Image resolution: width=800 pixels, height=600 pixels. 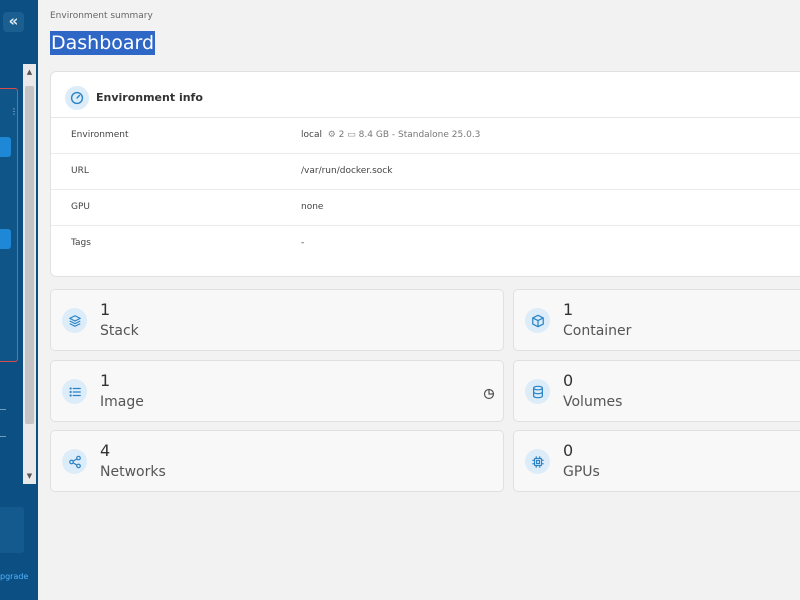 I want to click on image-card: 1 Image, so click(x=277, y=391).